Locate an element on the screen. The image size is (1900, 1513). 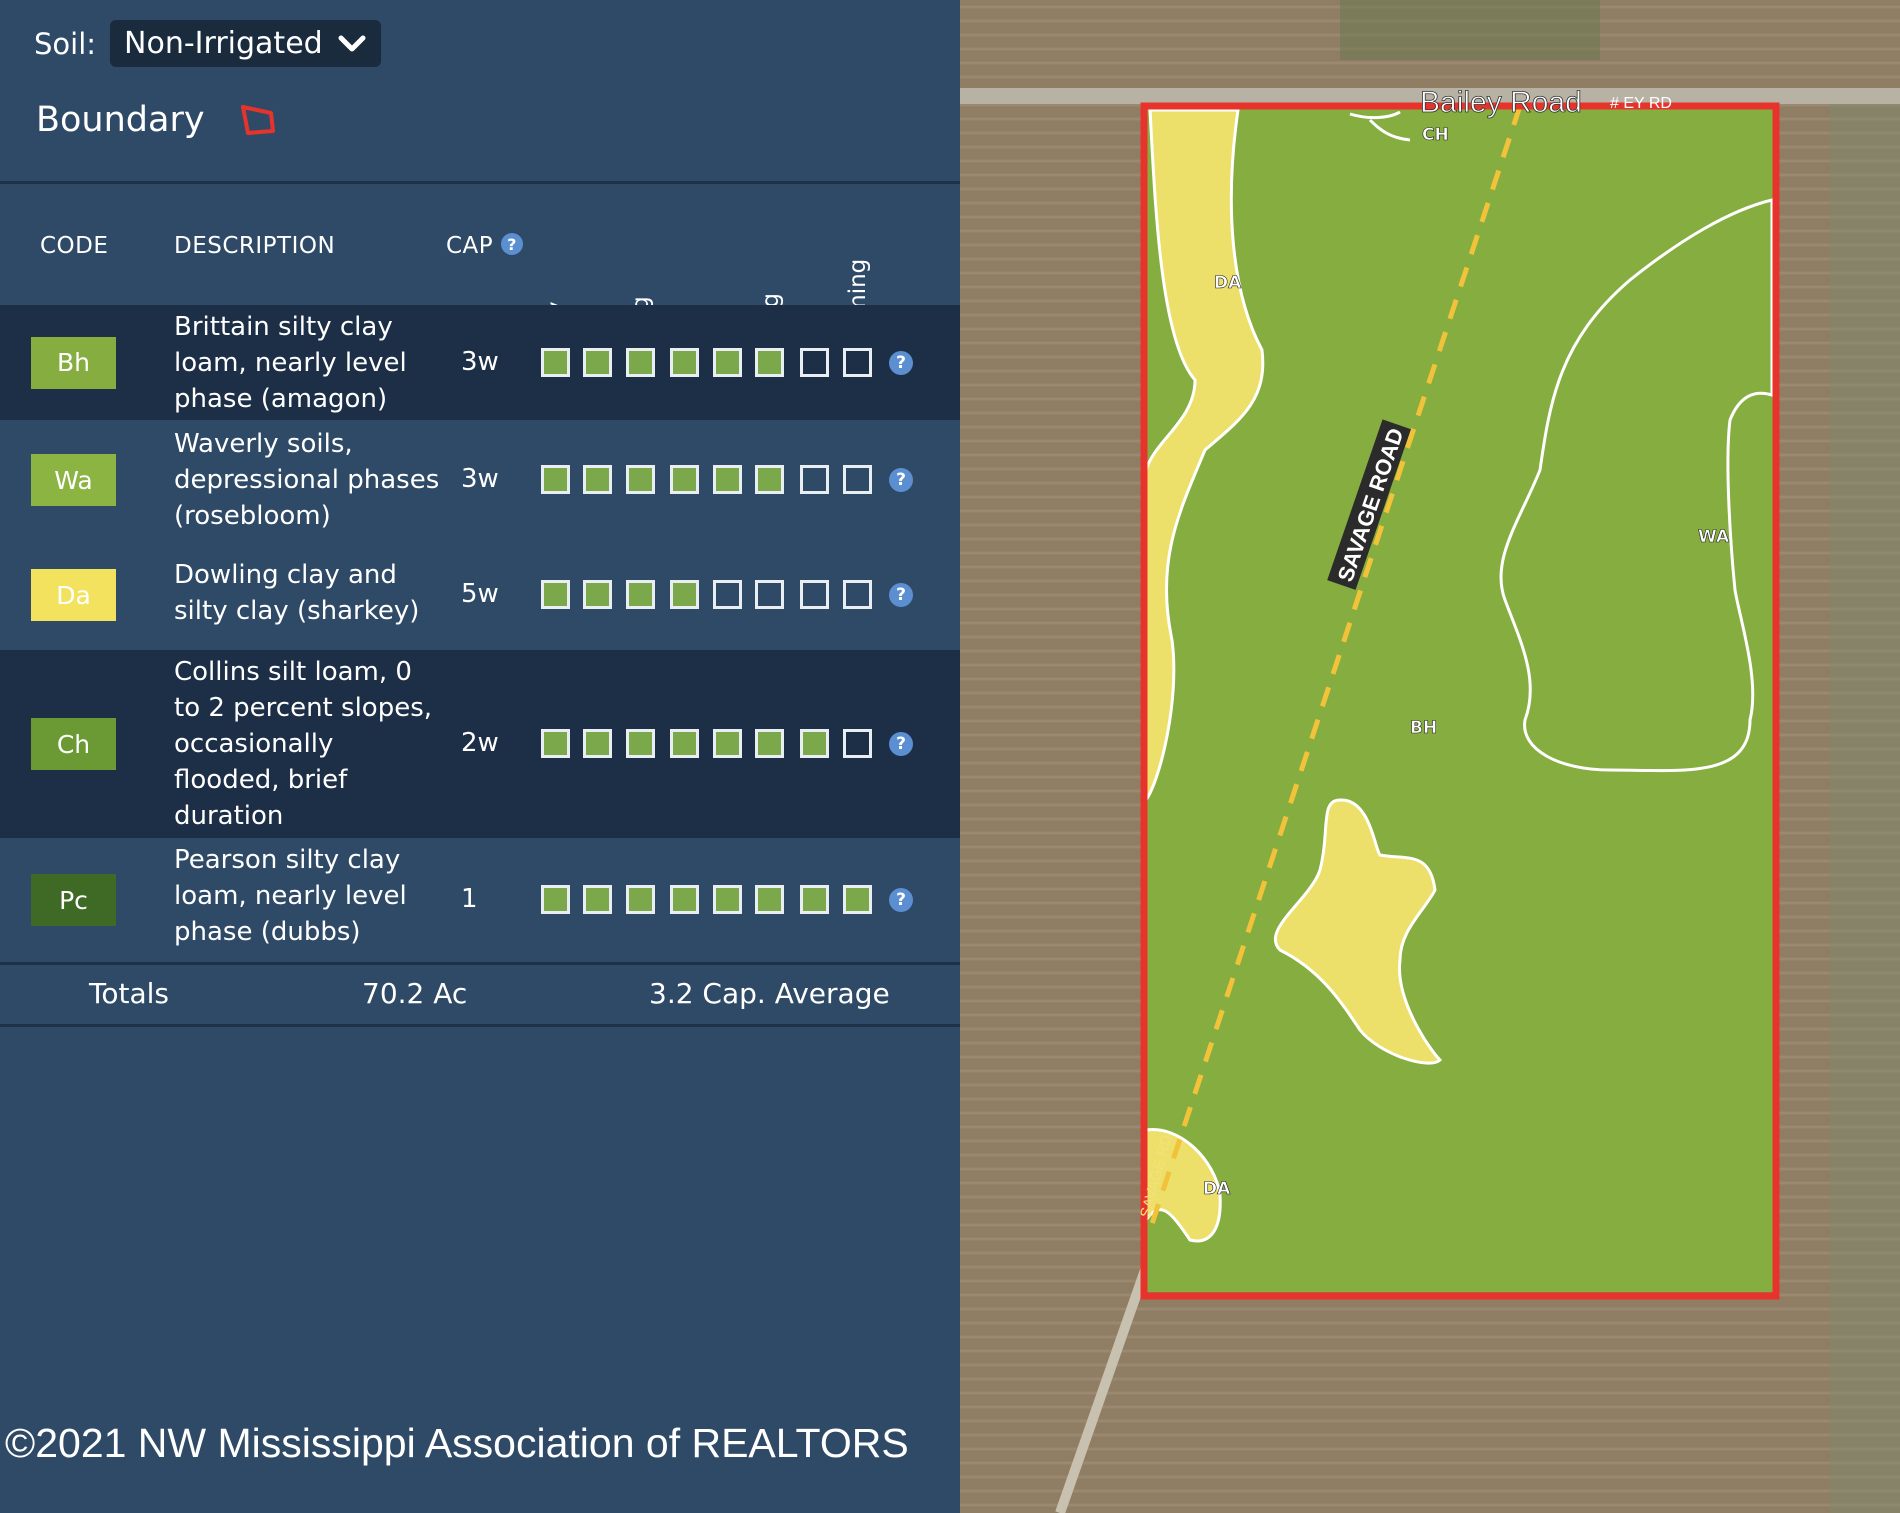
bailey-road-fragment: # EY RD is located at coordinates (1641, 103).